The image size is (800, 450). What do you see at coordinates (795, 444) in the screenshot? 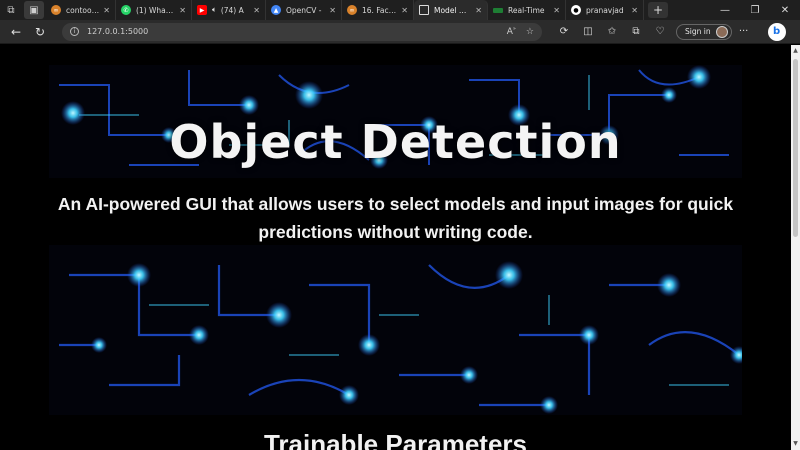
I see `scroll-down-icon: ▼` at bounding box center [795, 444].